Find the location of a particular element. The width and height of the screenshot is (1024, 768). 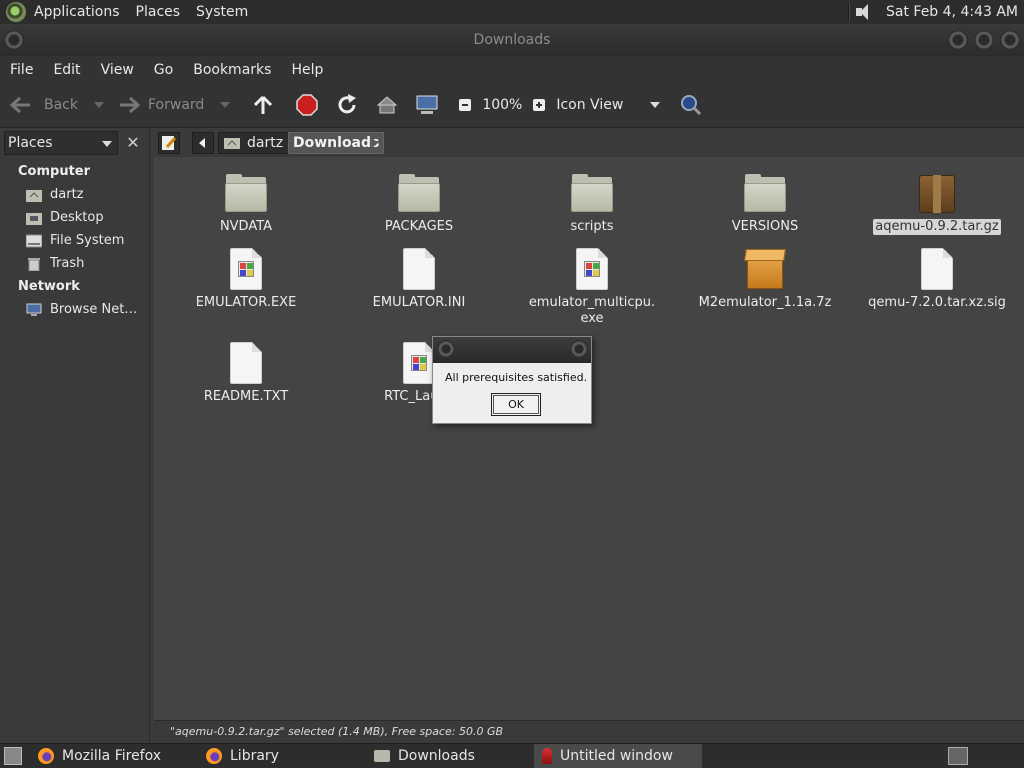

executable-icon is located at coordinates (246, 269).